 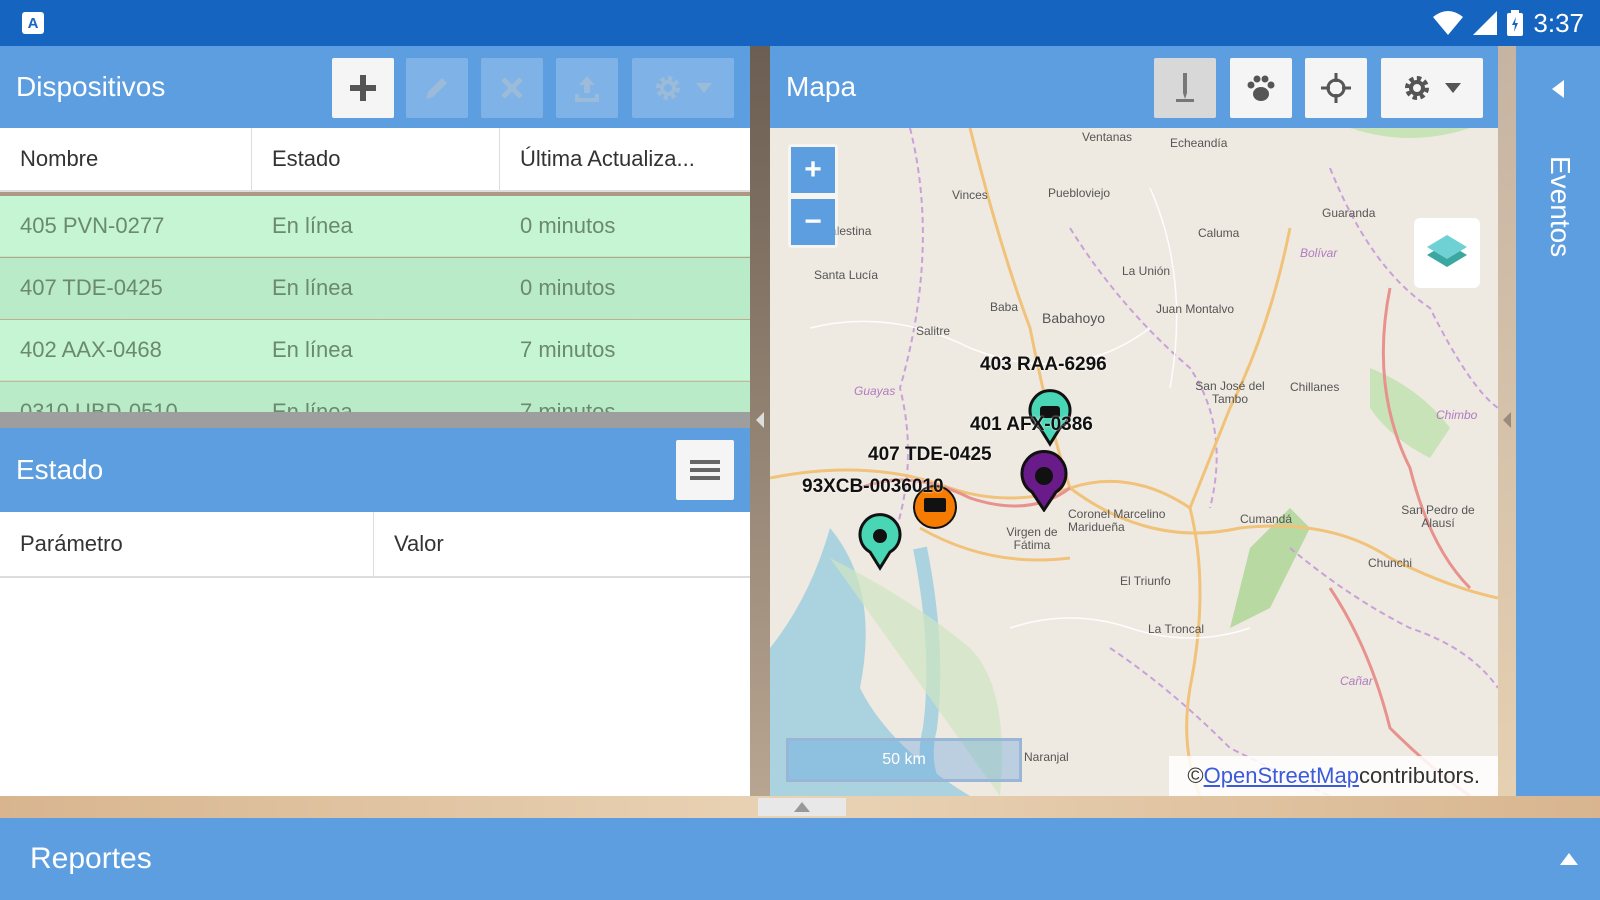 I want to click on state-table-body, so click(x=375, y=687).